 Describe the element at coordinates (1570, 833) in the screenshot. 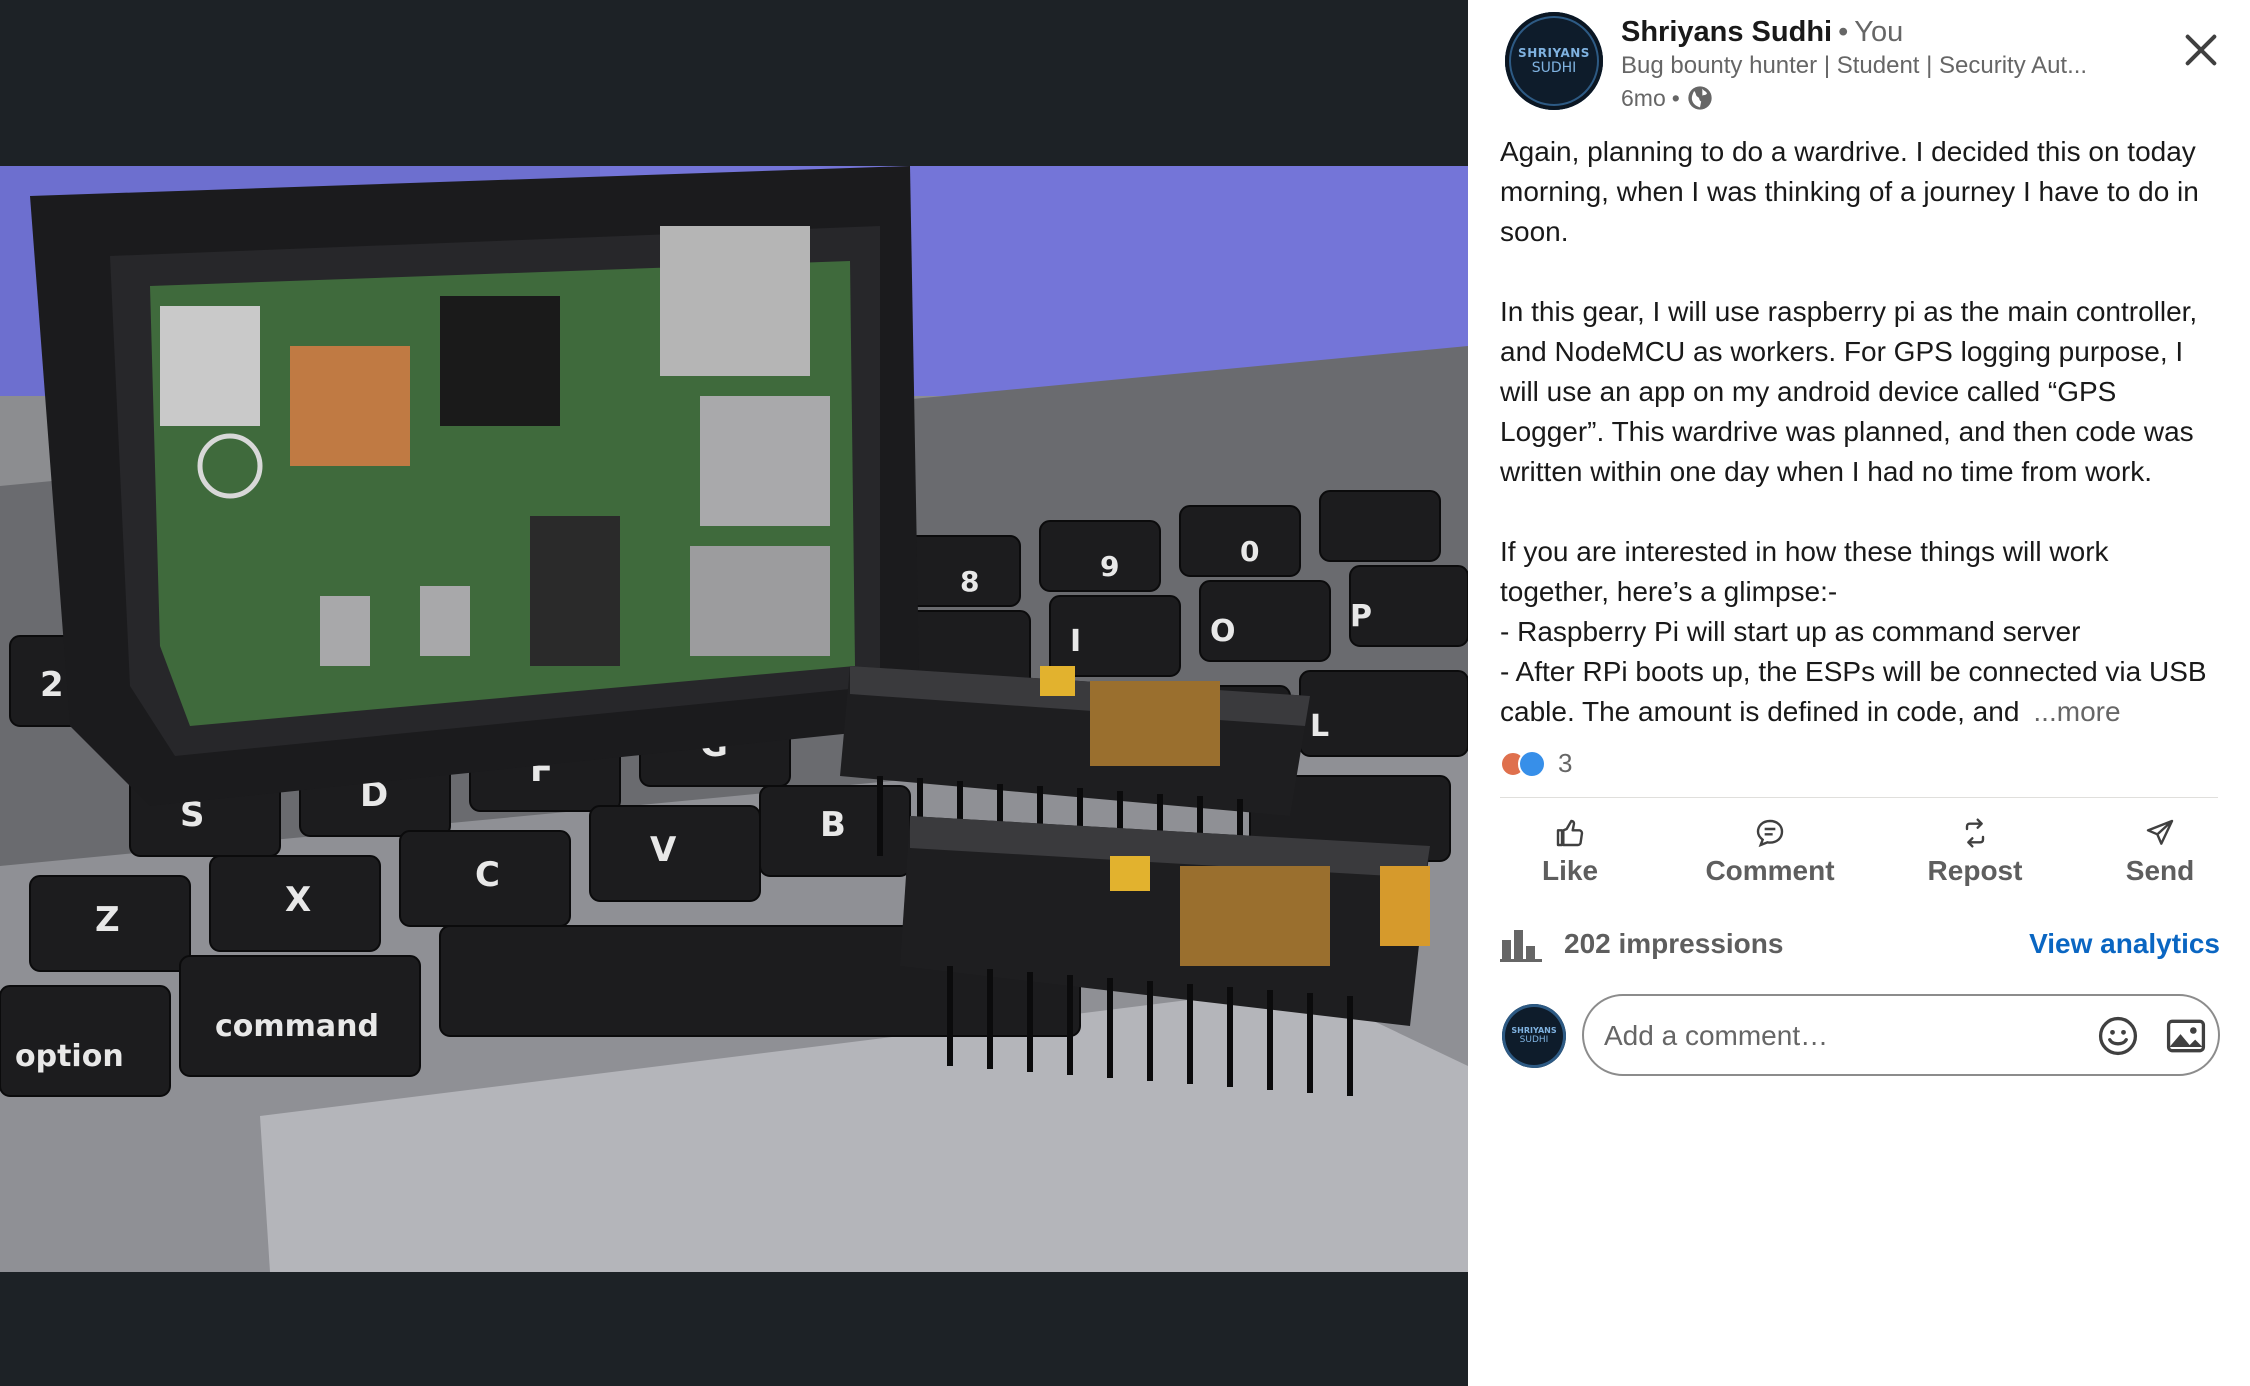

I see `thumbs-up-icon` at that location.